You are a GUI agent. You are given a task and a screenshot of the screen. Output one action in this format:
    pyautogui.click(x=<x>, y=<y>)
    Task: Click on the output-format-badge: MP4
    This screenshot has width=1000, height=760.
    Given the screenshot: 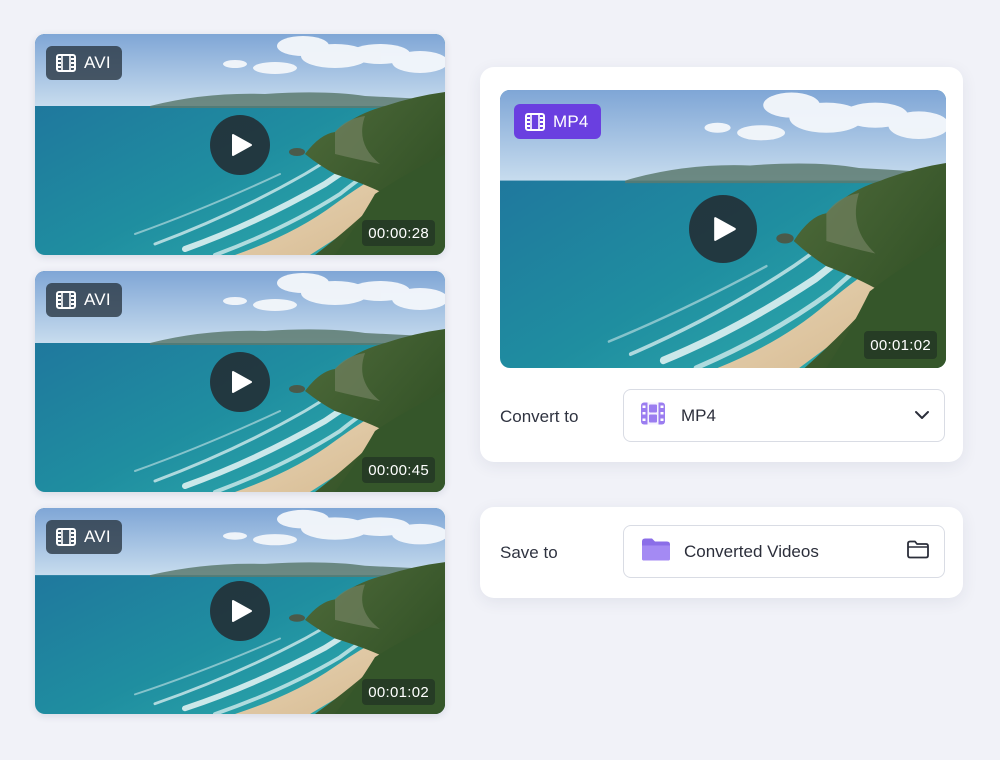 What is the action you would take?
    pyautogui.click(x=557, y=121)
    